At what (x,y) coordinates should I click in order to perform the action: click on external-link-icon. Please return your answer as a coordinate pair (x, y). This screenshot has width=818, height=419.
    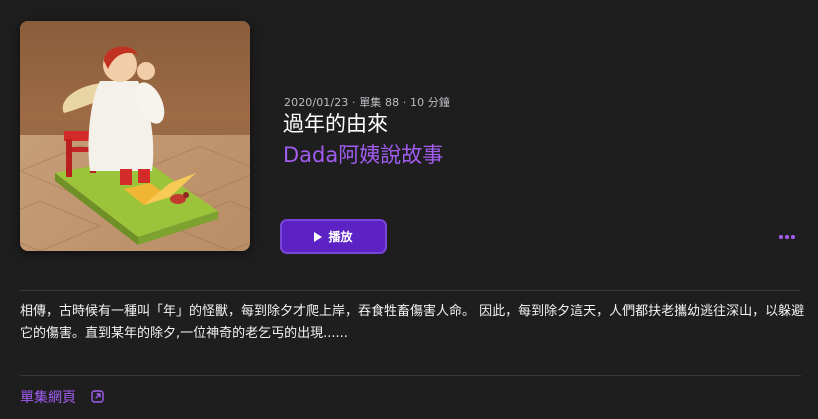
    Looking at the image, I should click on (97, 397).